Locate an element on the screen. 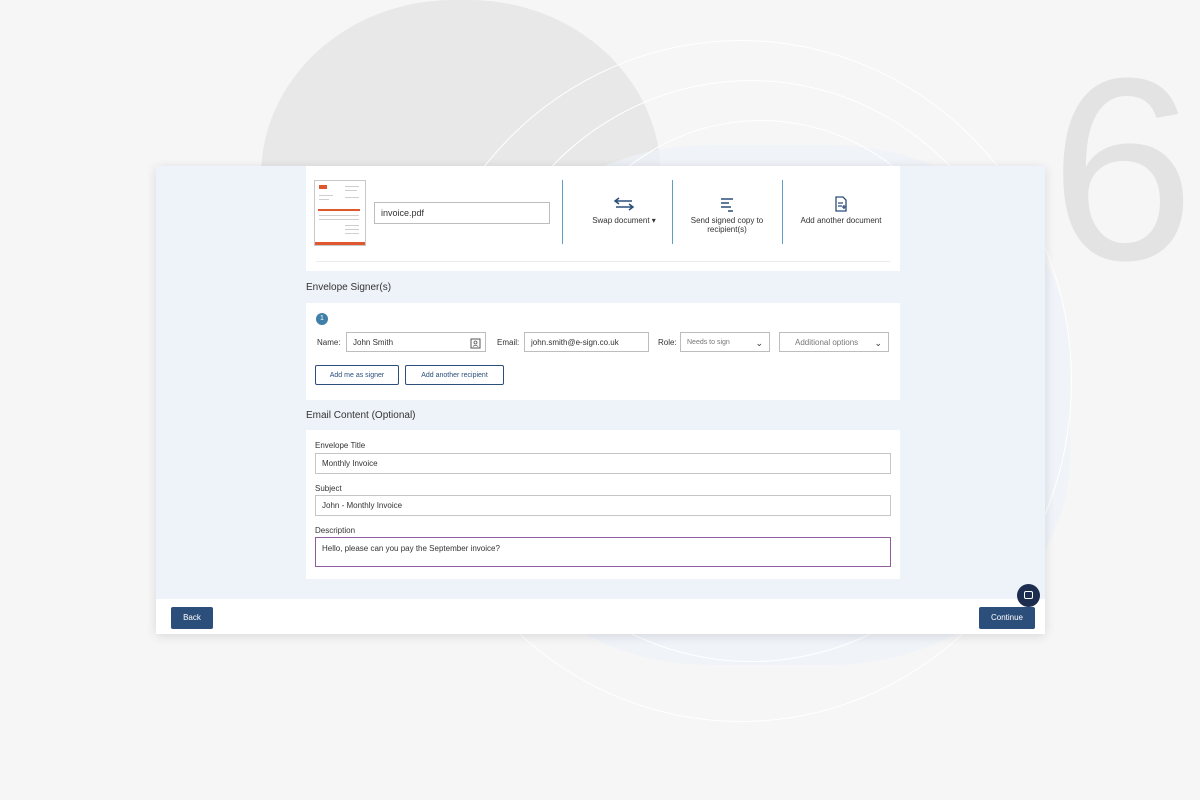 The width and height of the screenshot is (1200, 800). add-another-document-label: Add another document is located at coordinates (841, 220).